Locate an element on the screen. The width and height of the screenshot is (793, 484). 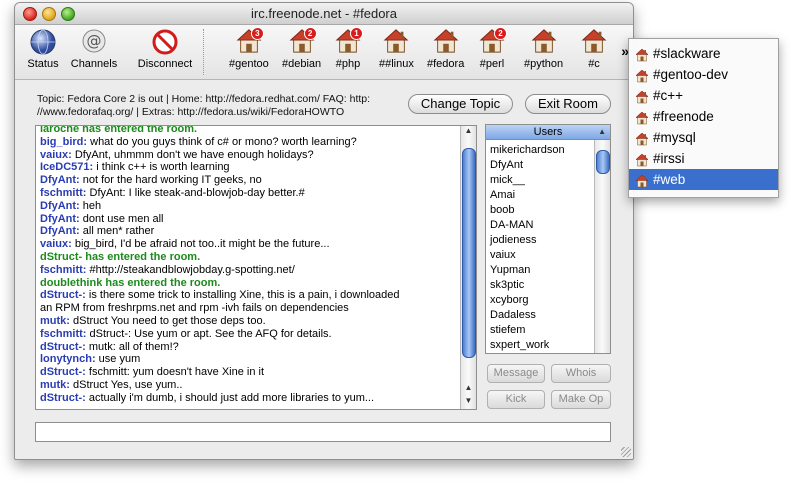
user-list-item: sxpert_work is located at coordinates (527, 345).